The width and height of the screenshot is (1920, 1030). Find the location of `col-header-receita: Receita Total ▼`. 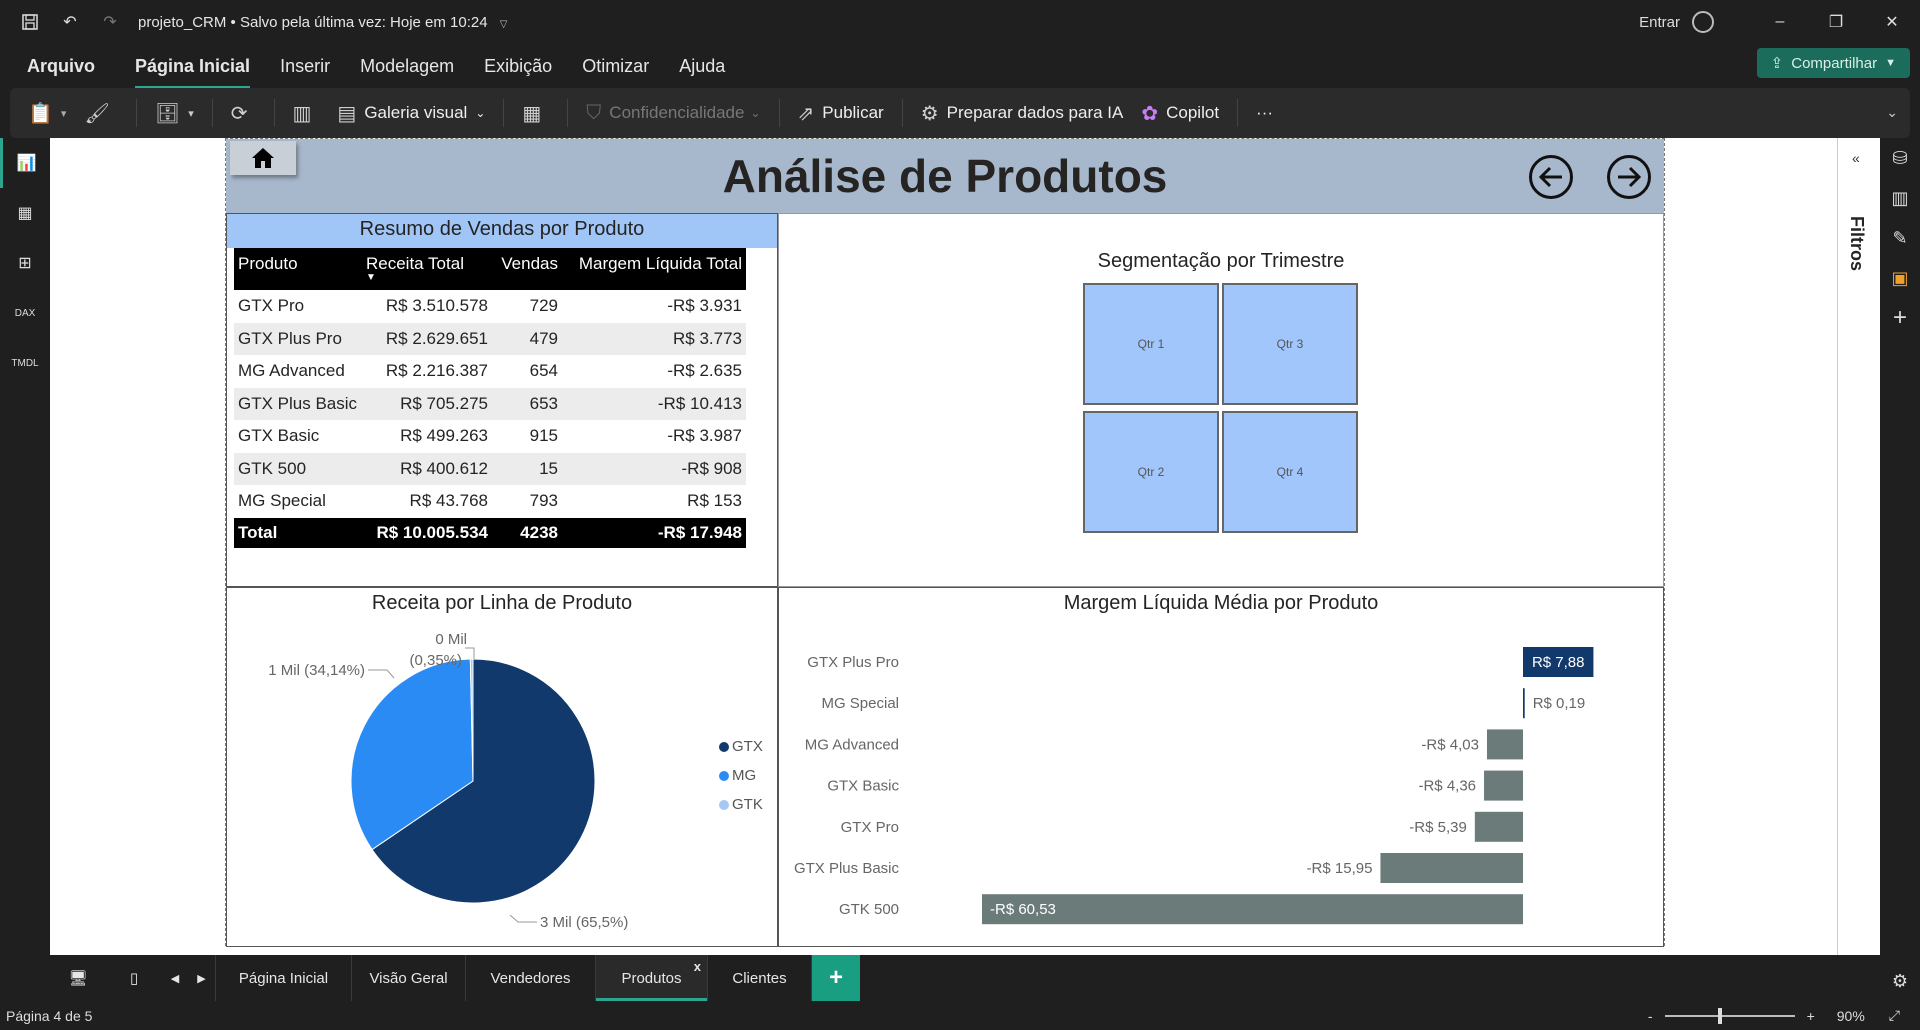

col-header-receita: Receita Total ▼ is located at coordinates (427, 269).